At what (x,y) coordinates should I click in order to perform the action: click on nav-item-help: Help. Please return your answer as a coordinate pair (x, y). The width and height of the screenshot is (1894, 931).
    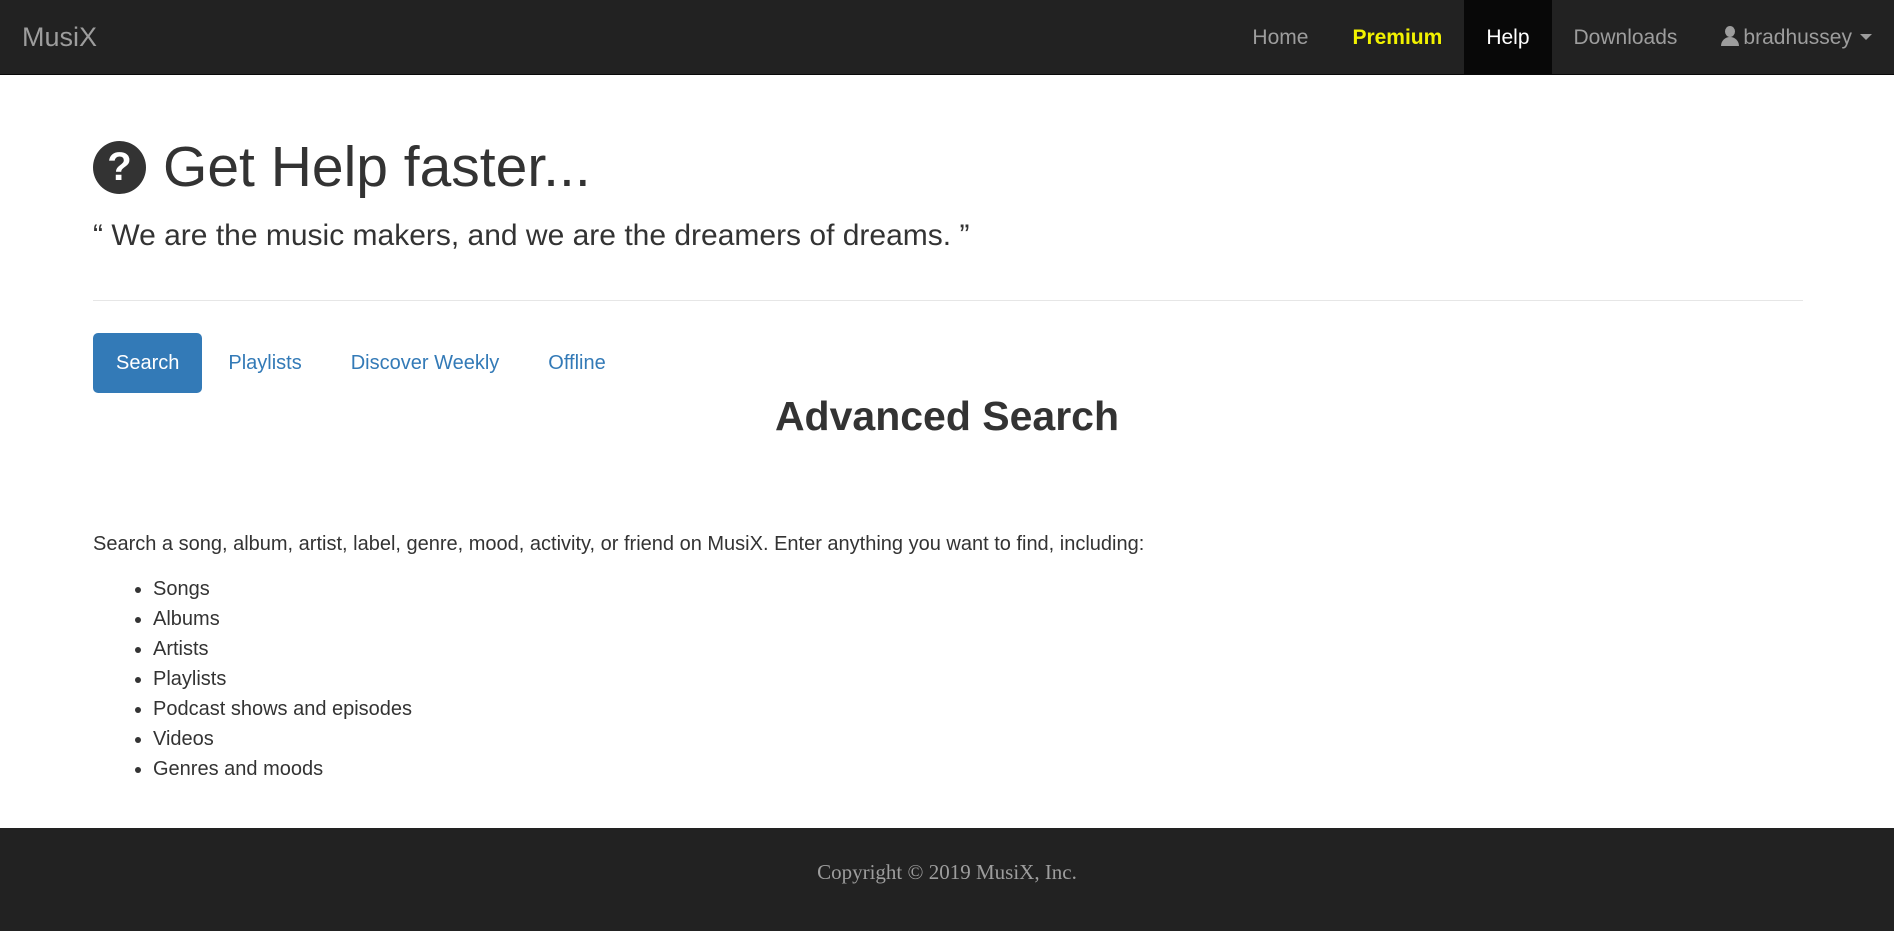
    Looking at the image, I should click on (1508, 37).